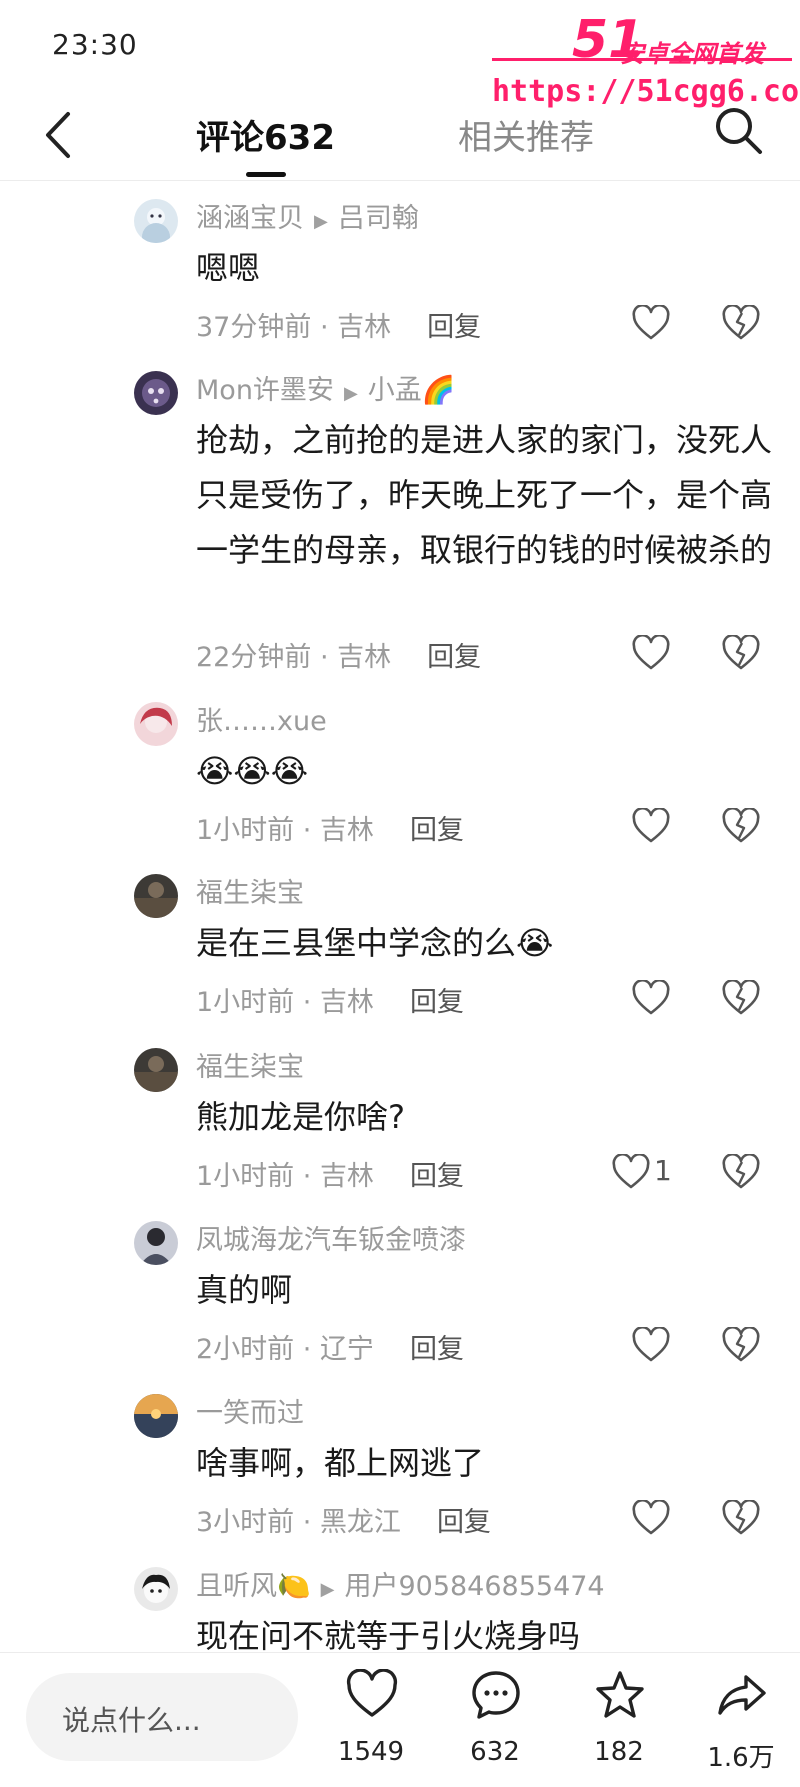 This screenshot has height=1787, width=800. I want to click on comment-username: 且听风🍋, so click(253, 1586).